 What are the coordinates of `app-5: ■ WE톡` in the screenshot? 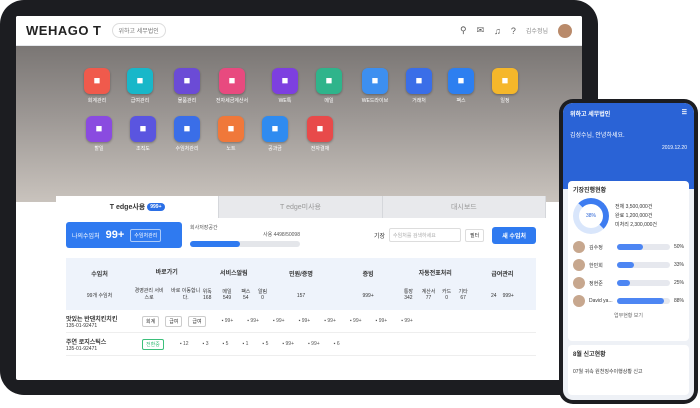 It's located at (285, 86).